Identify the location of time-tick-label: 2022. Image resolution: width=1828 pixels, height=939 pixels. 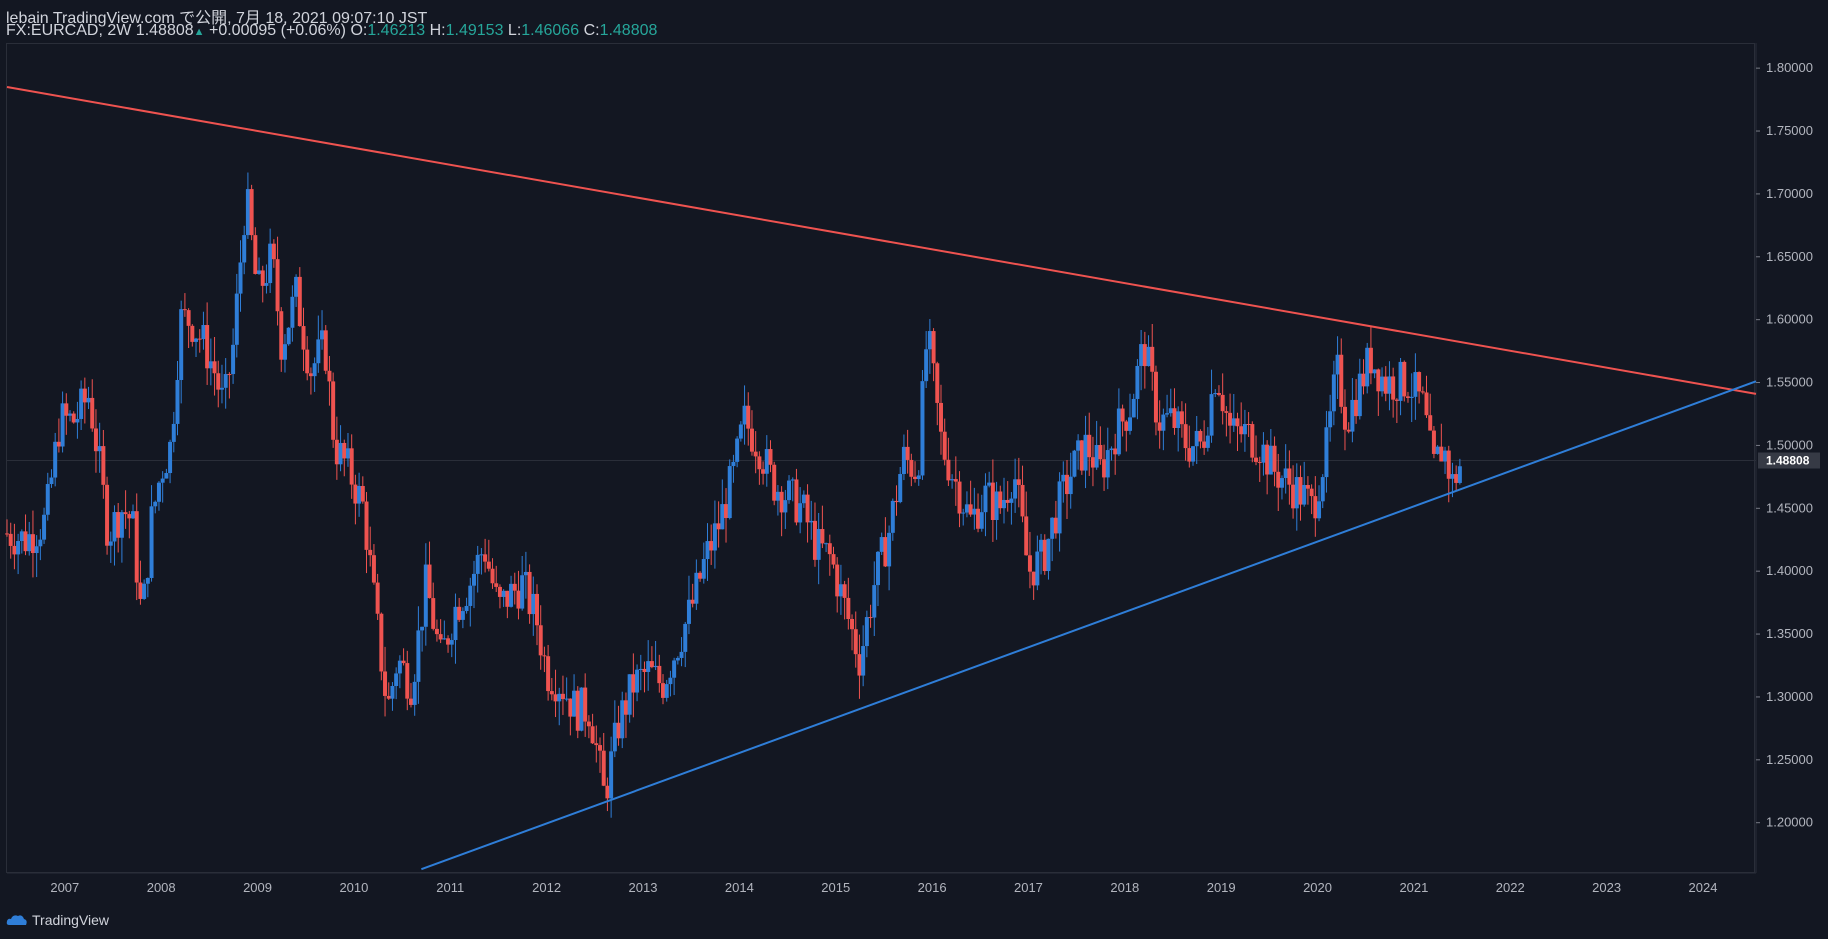
(1510, 887).